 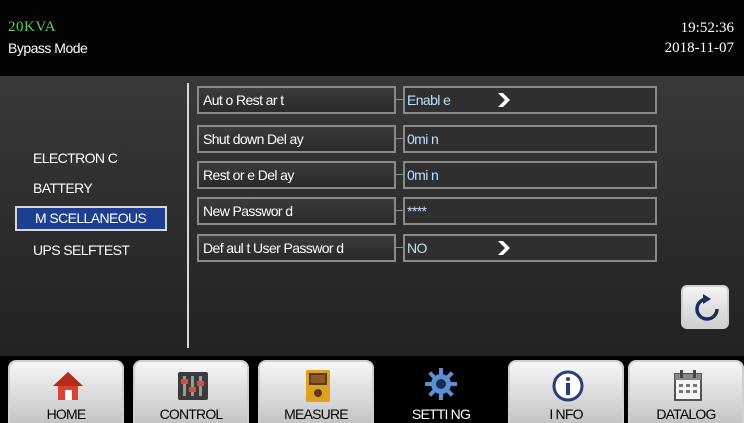 I want to click on refresh-button, so click(x=705, y=307).